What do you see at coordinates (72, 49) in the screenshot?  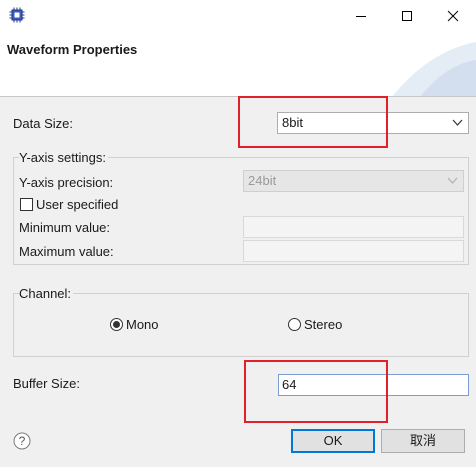 I see `dialog-title: Waveform Properties` at bounding box center [72, 49].